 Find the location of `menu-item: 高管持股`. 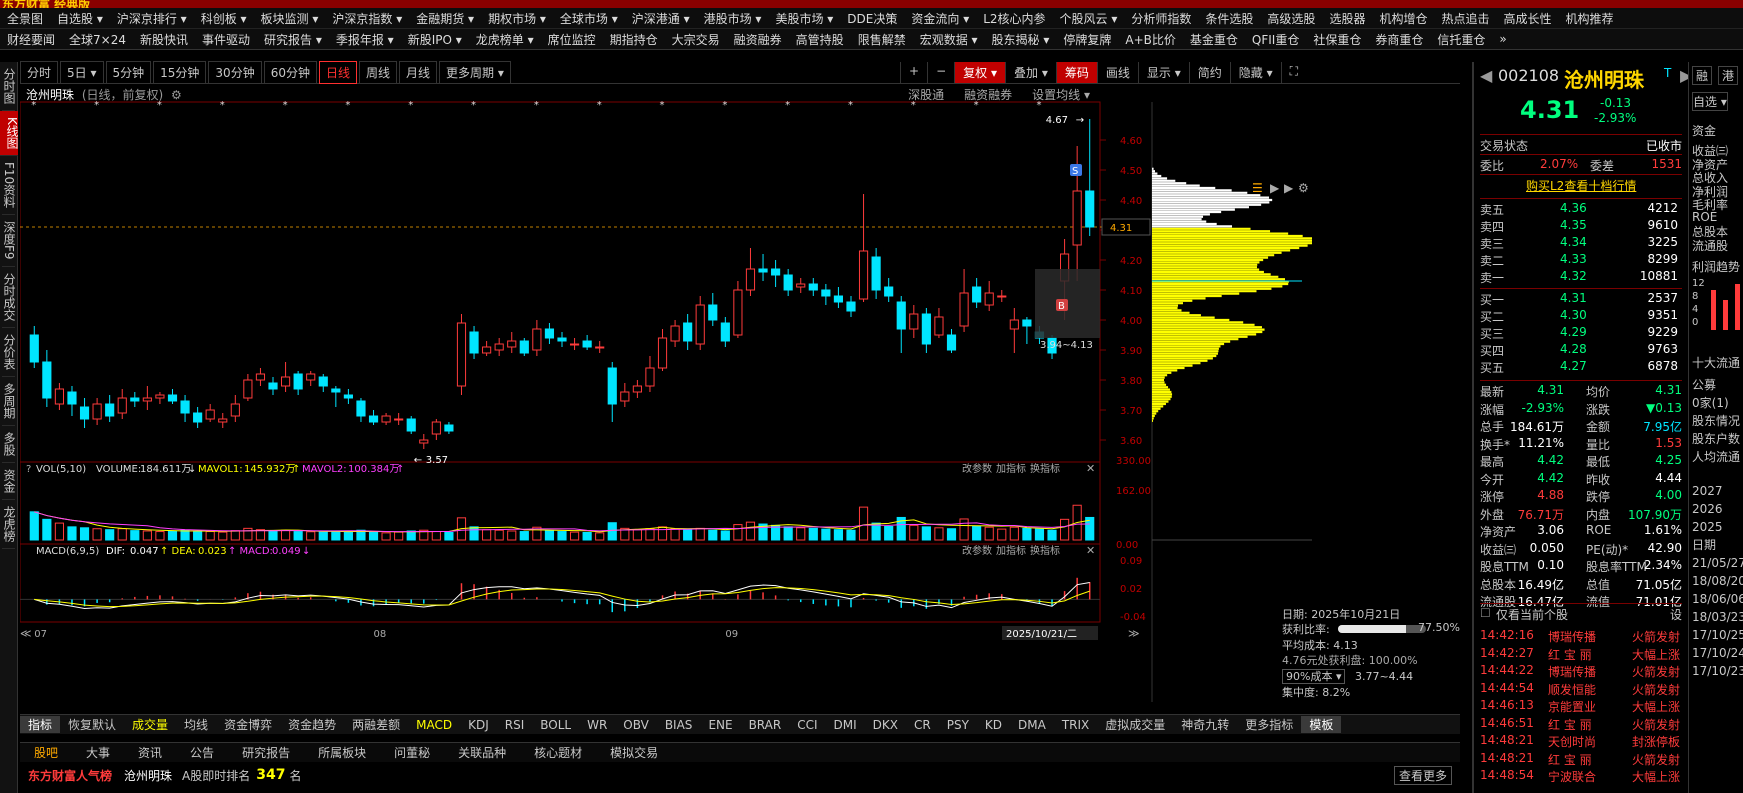

menu-item: 高管持股 is located at coordinates (820, 39).